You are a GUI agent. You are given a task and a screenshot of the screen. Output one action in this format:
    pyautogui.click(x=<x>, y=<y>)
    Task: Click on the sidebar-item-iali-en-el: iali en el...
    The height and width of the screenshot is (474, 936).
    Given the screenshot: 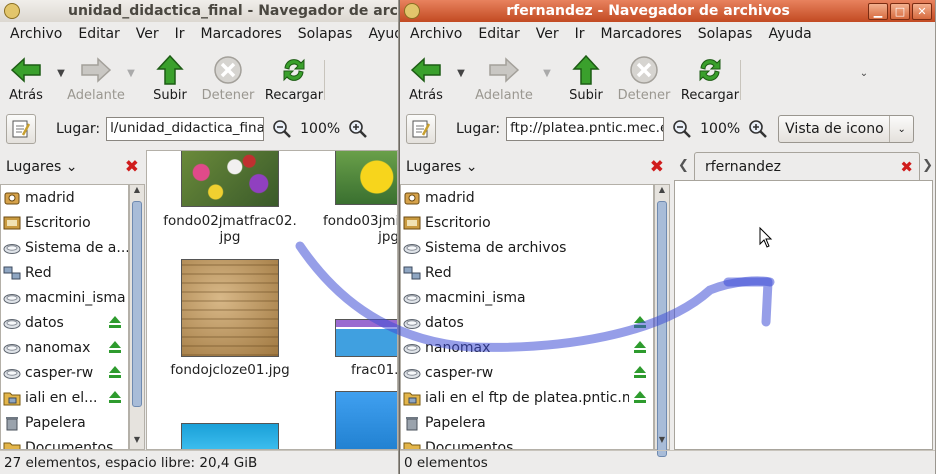 What is the action you would take?
    pyautogui.click(x=64, y=397)
    